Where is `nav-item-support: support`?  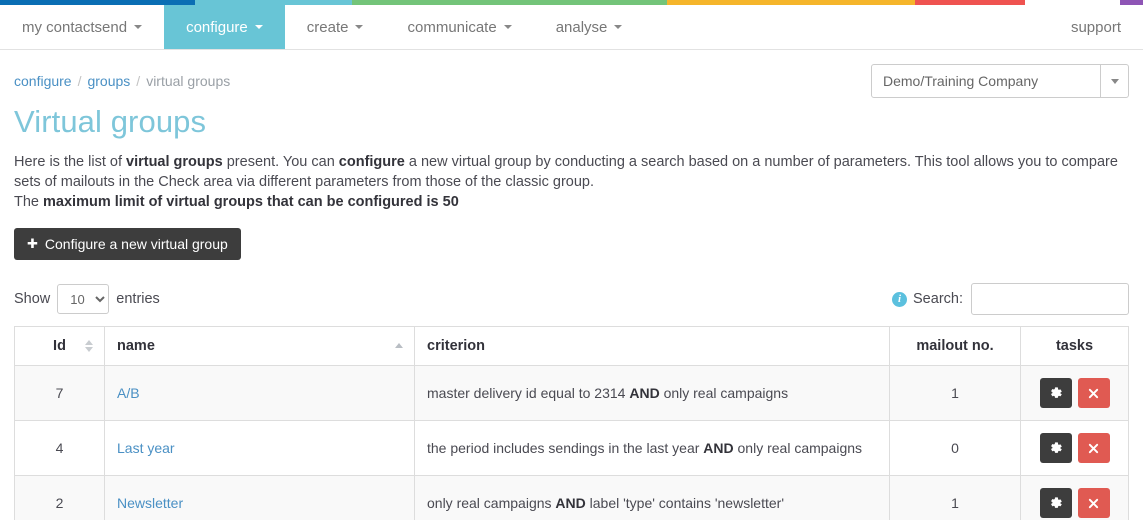
nav-item-support: support is located at coordinates (1096, 27).